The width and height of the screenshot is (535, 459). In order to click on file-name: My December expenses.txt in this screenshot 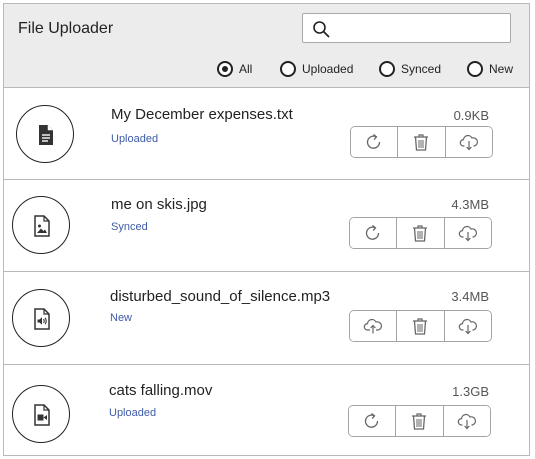, I will do `click(202, 114)`.